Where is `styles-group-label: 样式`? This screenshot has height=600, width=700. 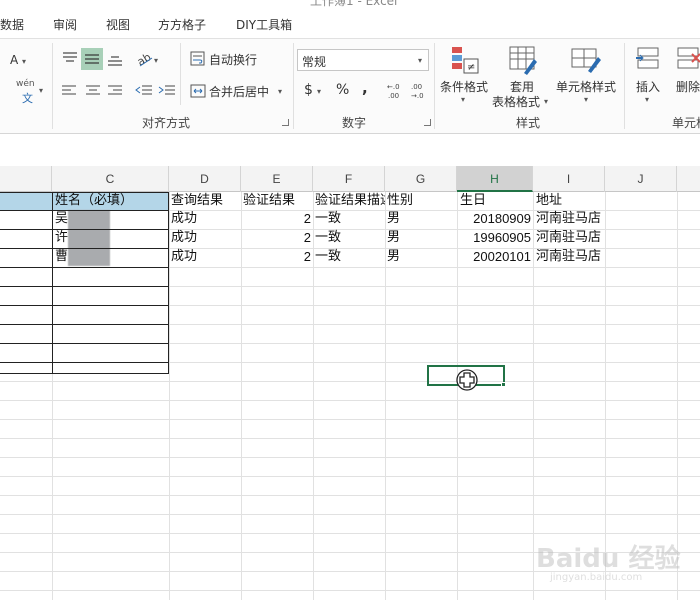
styles-group-label: 样式 is located at coordinates (528, 123).